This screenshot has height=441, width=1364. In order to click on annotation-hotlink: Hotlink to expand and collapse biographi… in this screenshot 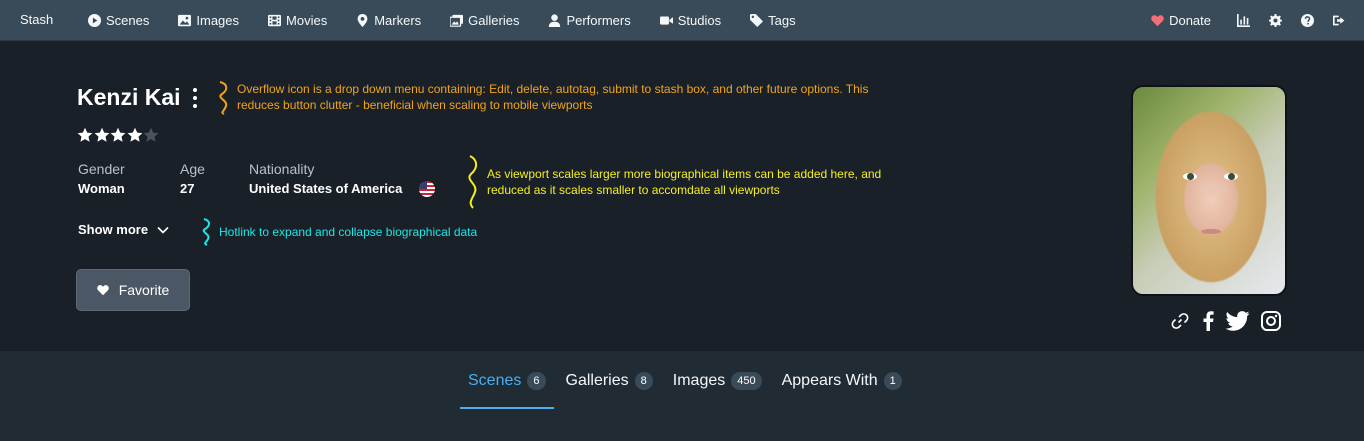, I will do `click(348, 232)`.